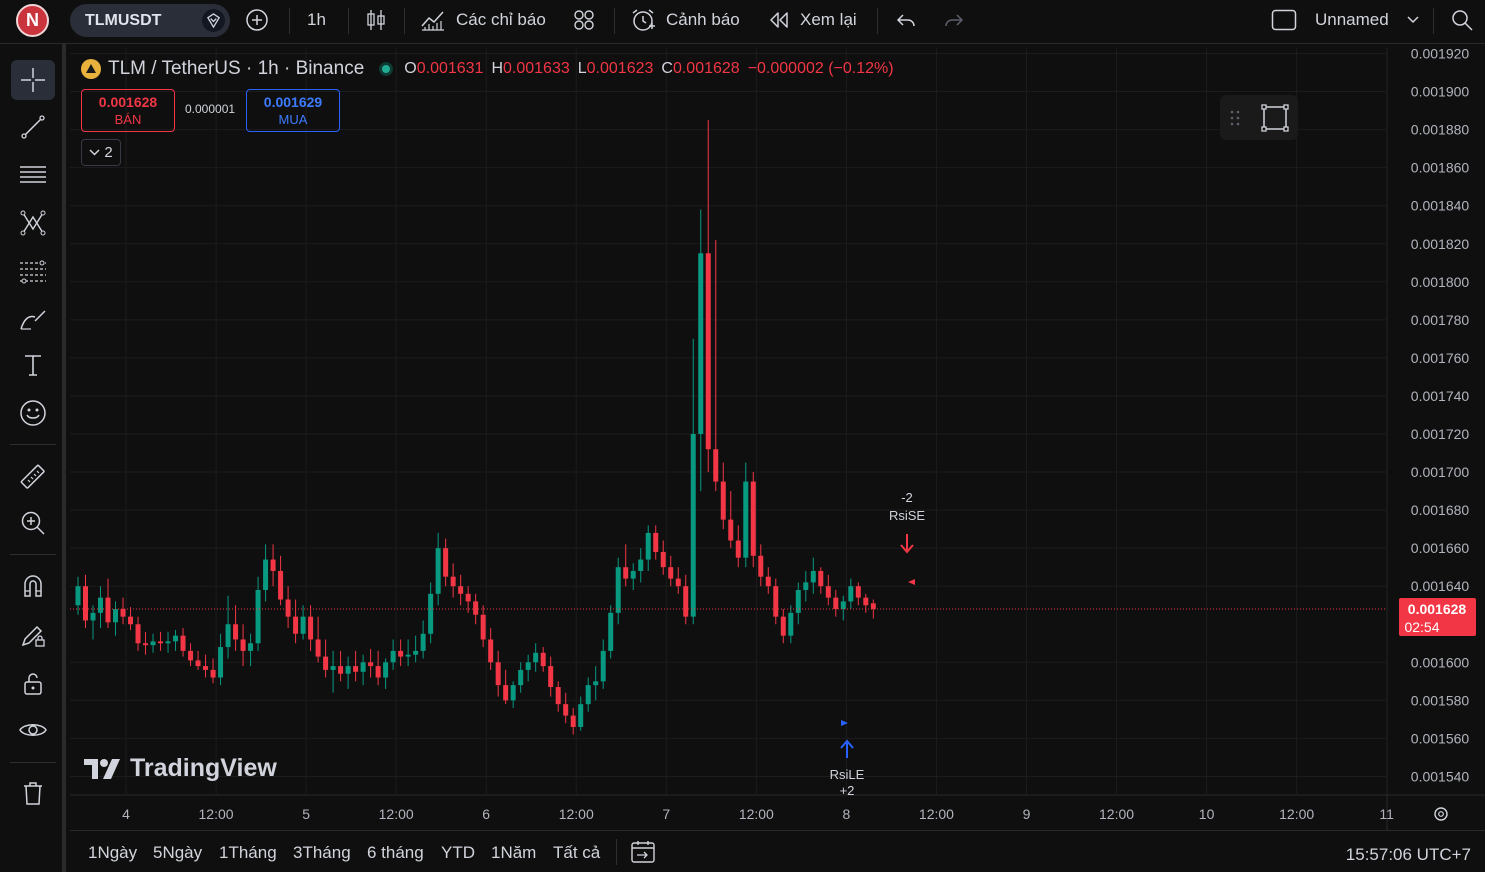  I want to click on zoom-tool, so click(33, 523).